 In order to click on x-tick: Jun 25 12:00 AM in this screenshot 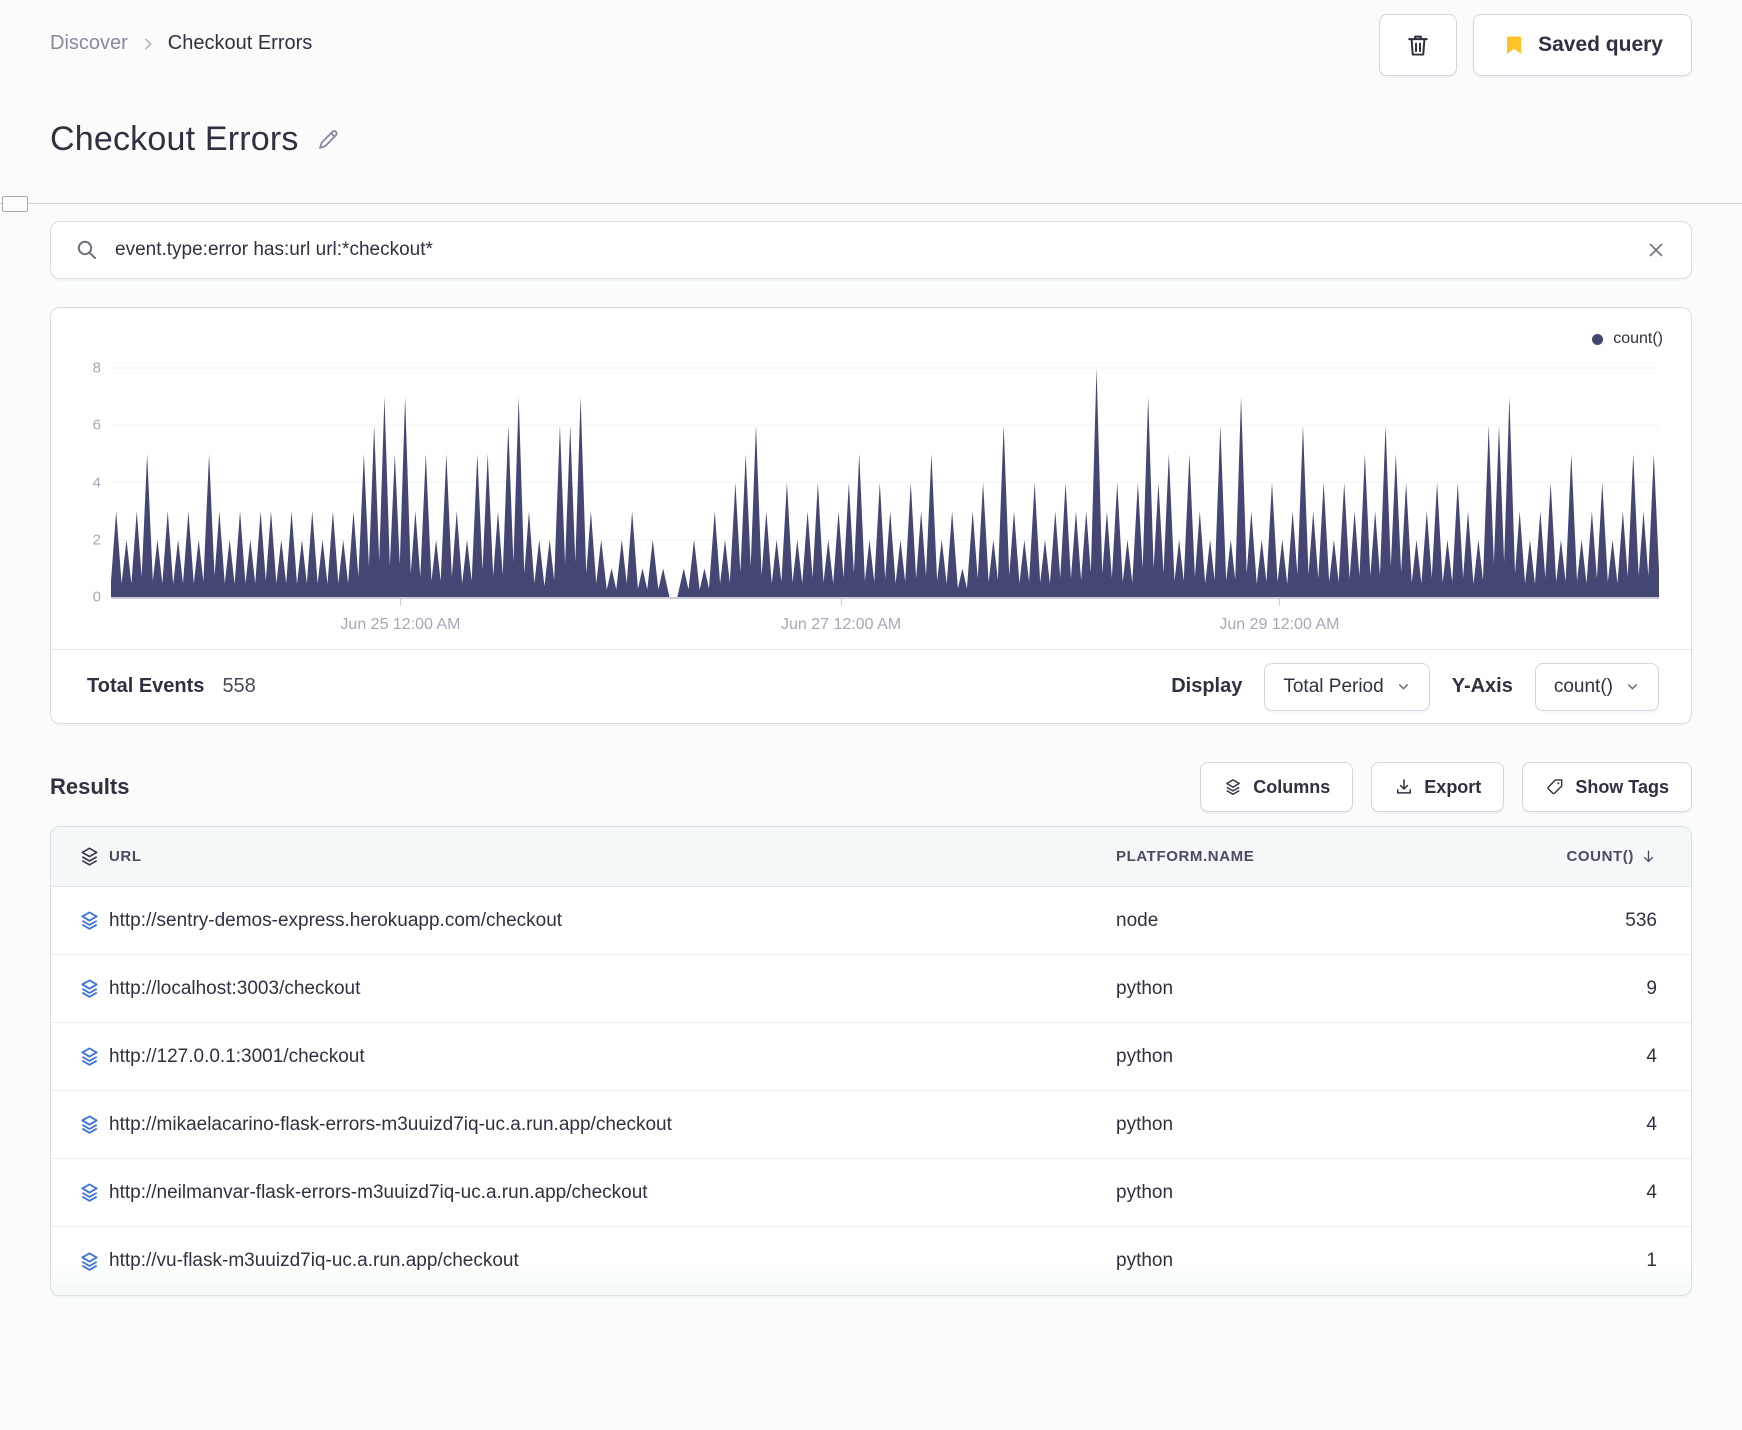, I will do `click(400, 615)`.